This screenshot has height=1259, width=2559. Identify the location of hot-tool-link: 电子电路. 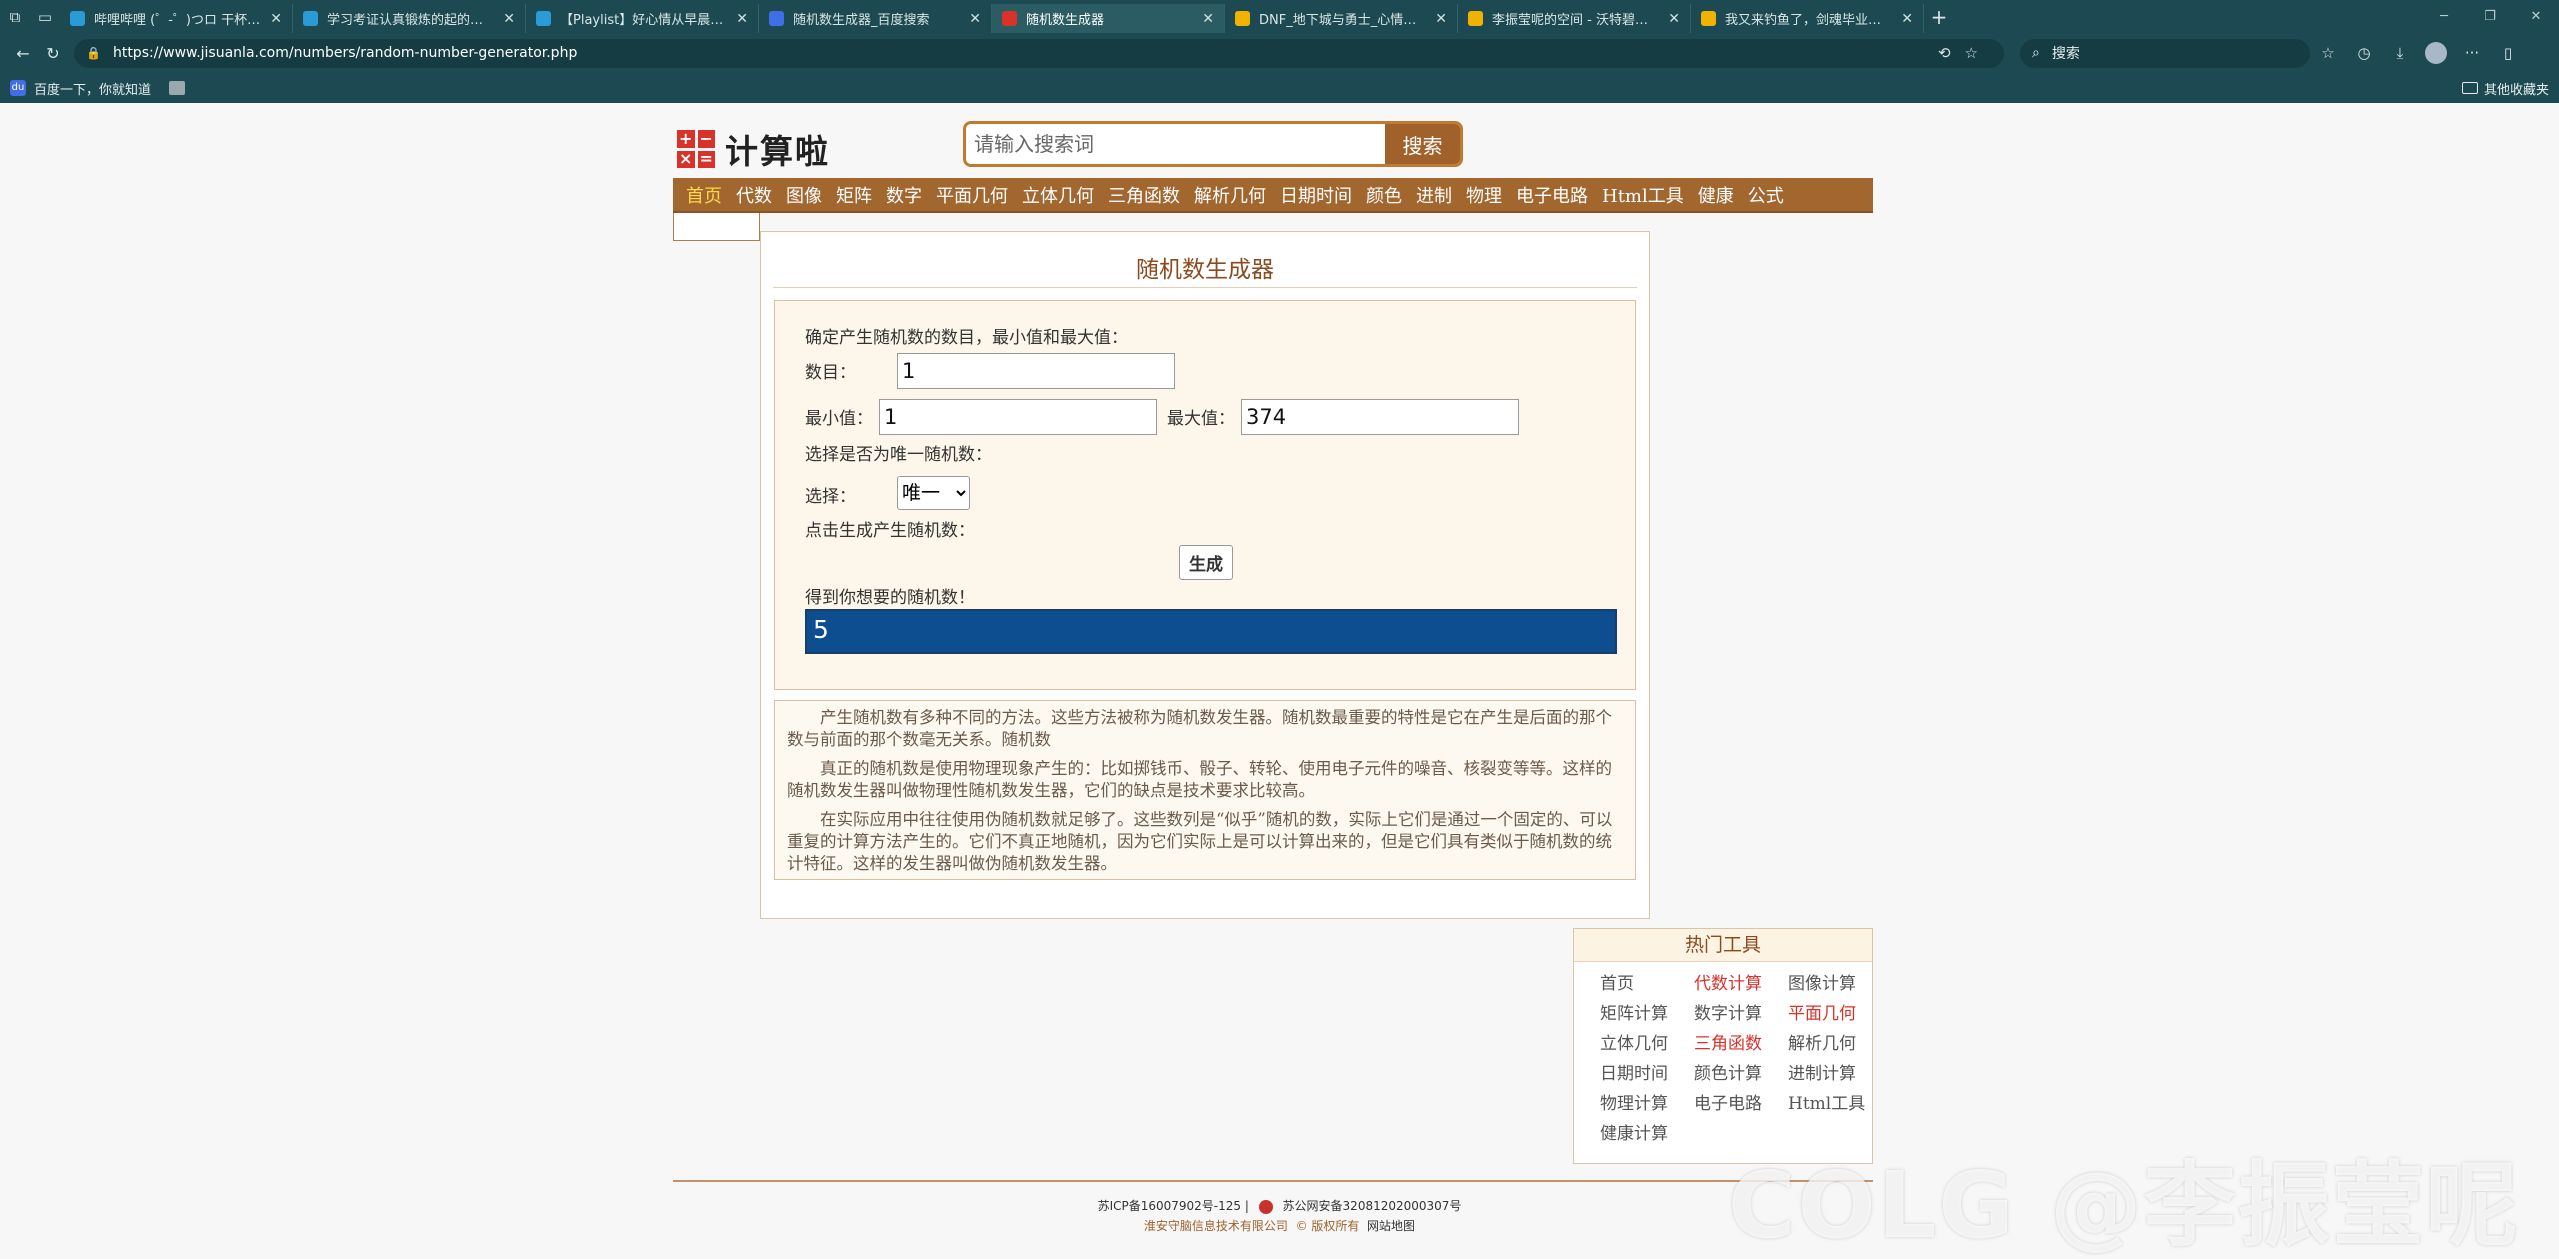
(1741, 1104).